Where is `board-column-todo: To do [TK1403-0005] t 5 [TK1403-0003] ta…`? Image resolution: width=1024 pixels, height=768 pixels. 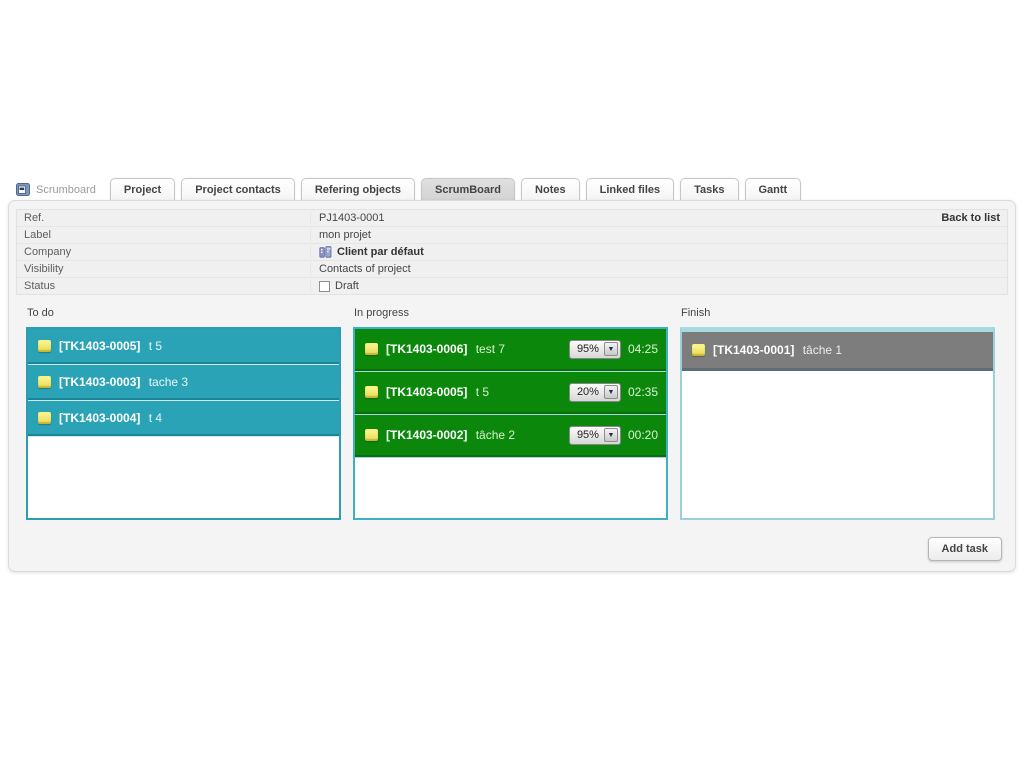 board-column-todo: To do [TK1403-0005] t 5 [TK1403-0003] ta… is located at coordinates (183, 413).